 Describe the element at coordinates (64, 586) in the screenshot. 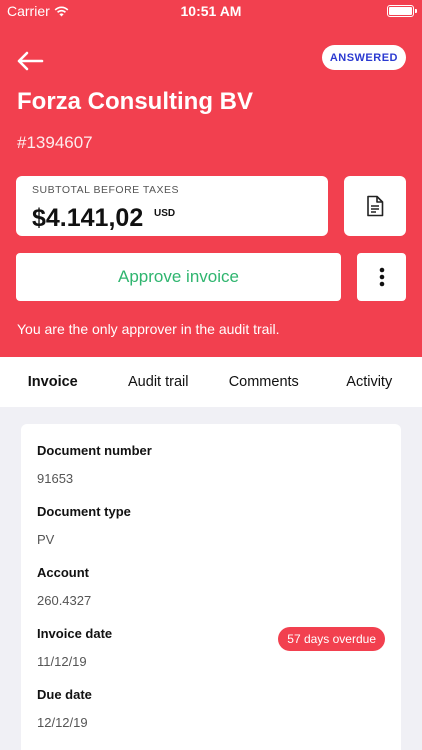

I see `account-field: Account 260.4327` at that location.